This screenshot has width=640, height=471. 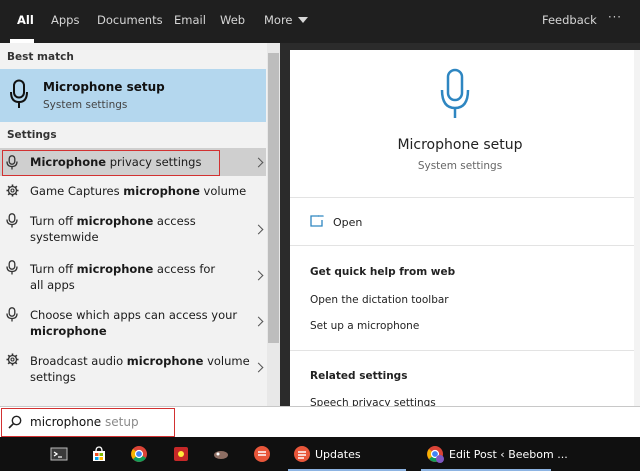 What do you see at coordinates (113, 229) in the screenshot?
I see `result-label: Turn off microphone access systemwide` at bounding box center [113, 229].